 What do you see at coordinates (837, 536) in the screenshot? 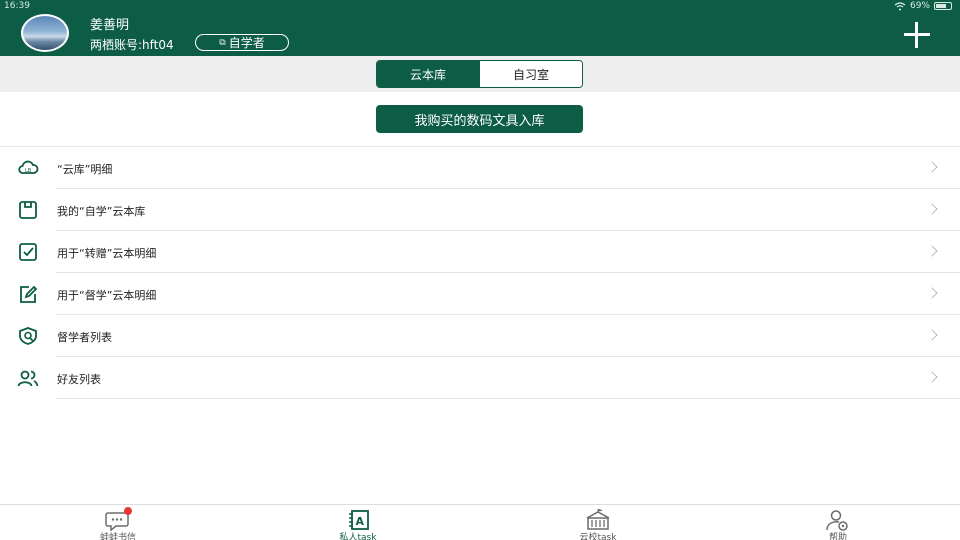
I see `nav-label: 帮助` at bounding box center [837, 536].